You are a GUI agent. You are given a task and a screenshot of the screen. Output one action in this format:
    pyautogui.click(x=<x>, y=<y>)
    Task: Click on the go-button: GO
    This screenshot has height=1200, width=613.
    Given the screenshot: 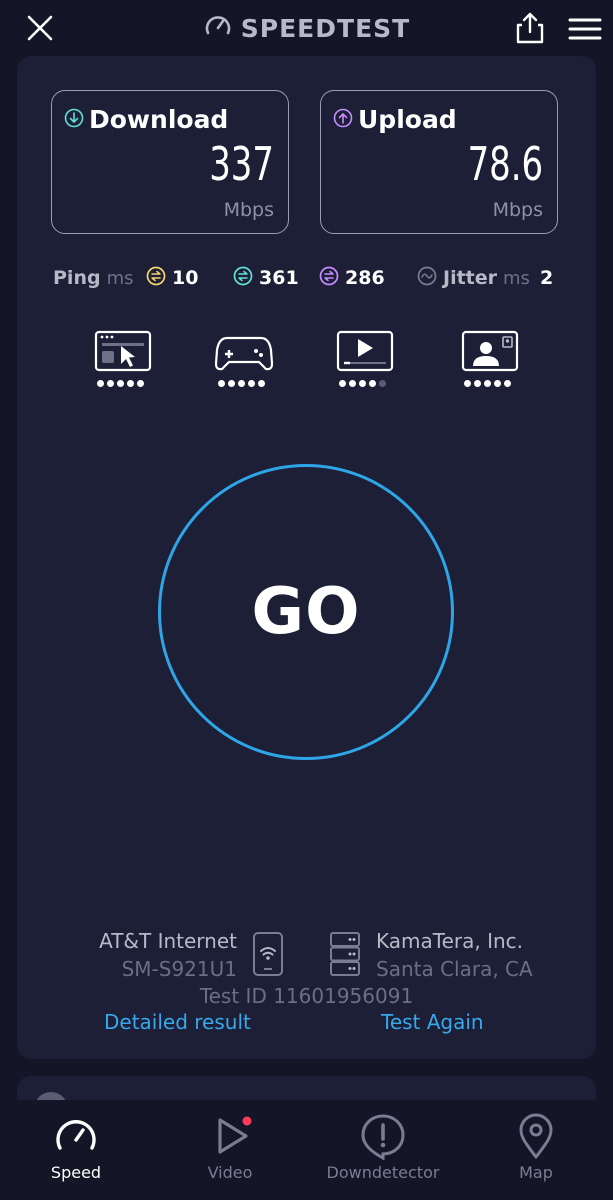 What is the action you would take?
    pyautogui.click(x=306, y=612)
    